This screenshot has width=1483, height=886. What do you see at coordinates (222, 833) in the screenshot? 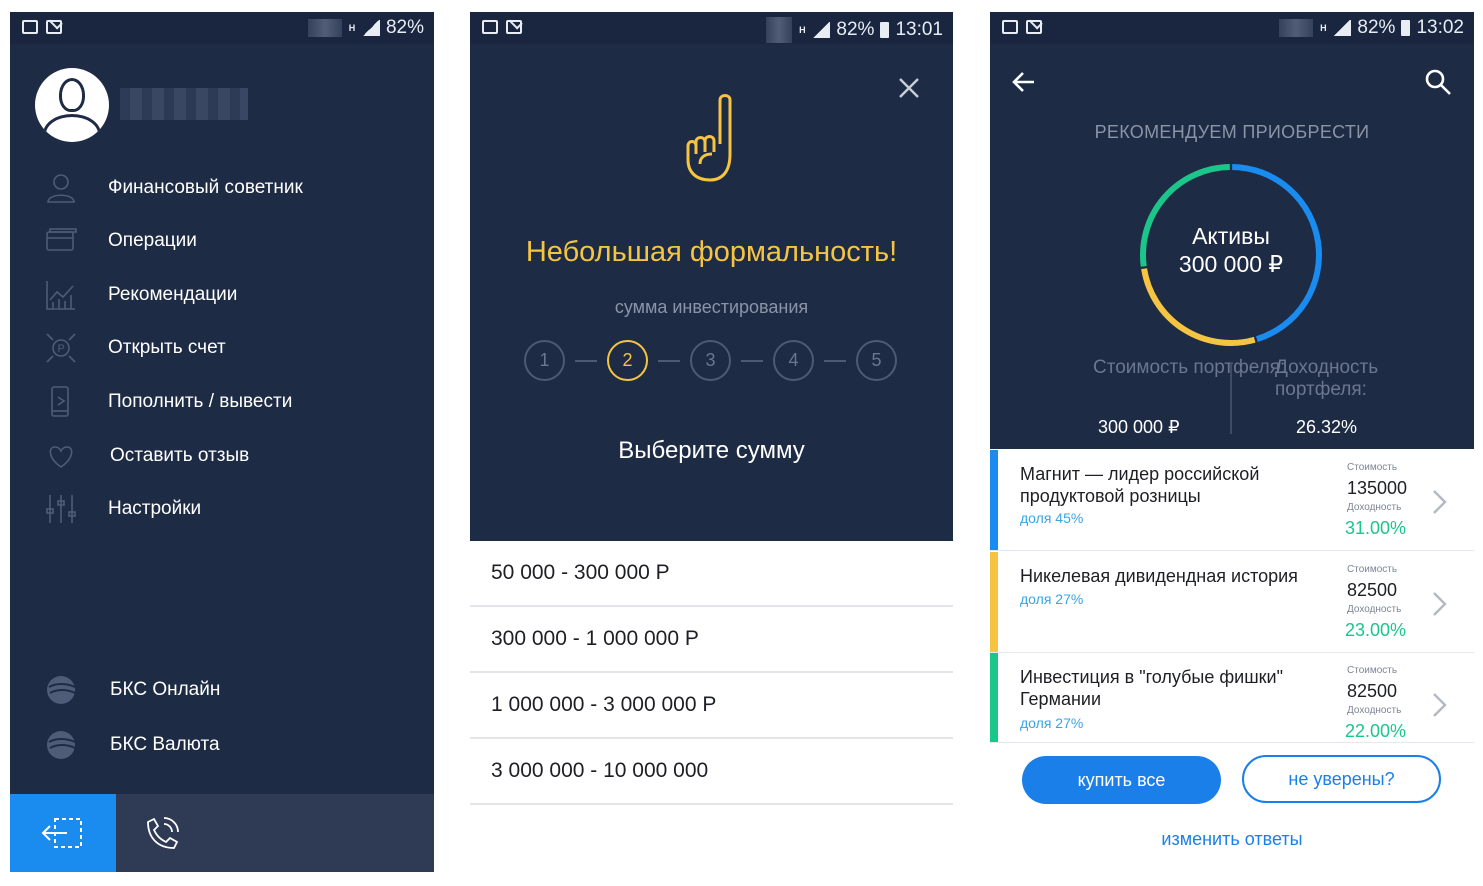
I see `menu-bottom-bar` at bounding box center [222, 833].